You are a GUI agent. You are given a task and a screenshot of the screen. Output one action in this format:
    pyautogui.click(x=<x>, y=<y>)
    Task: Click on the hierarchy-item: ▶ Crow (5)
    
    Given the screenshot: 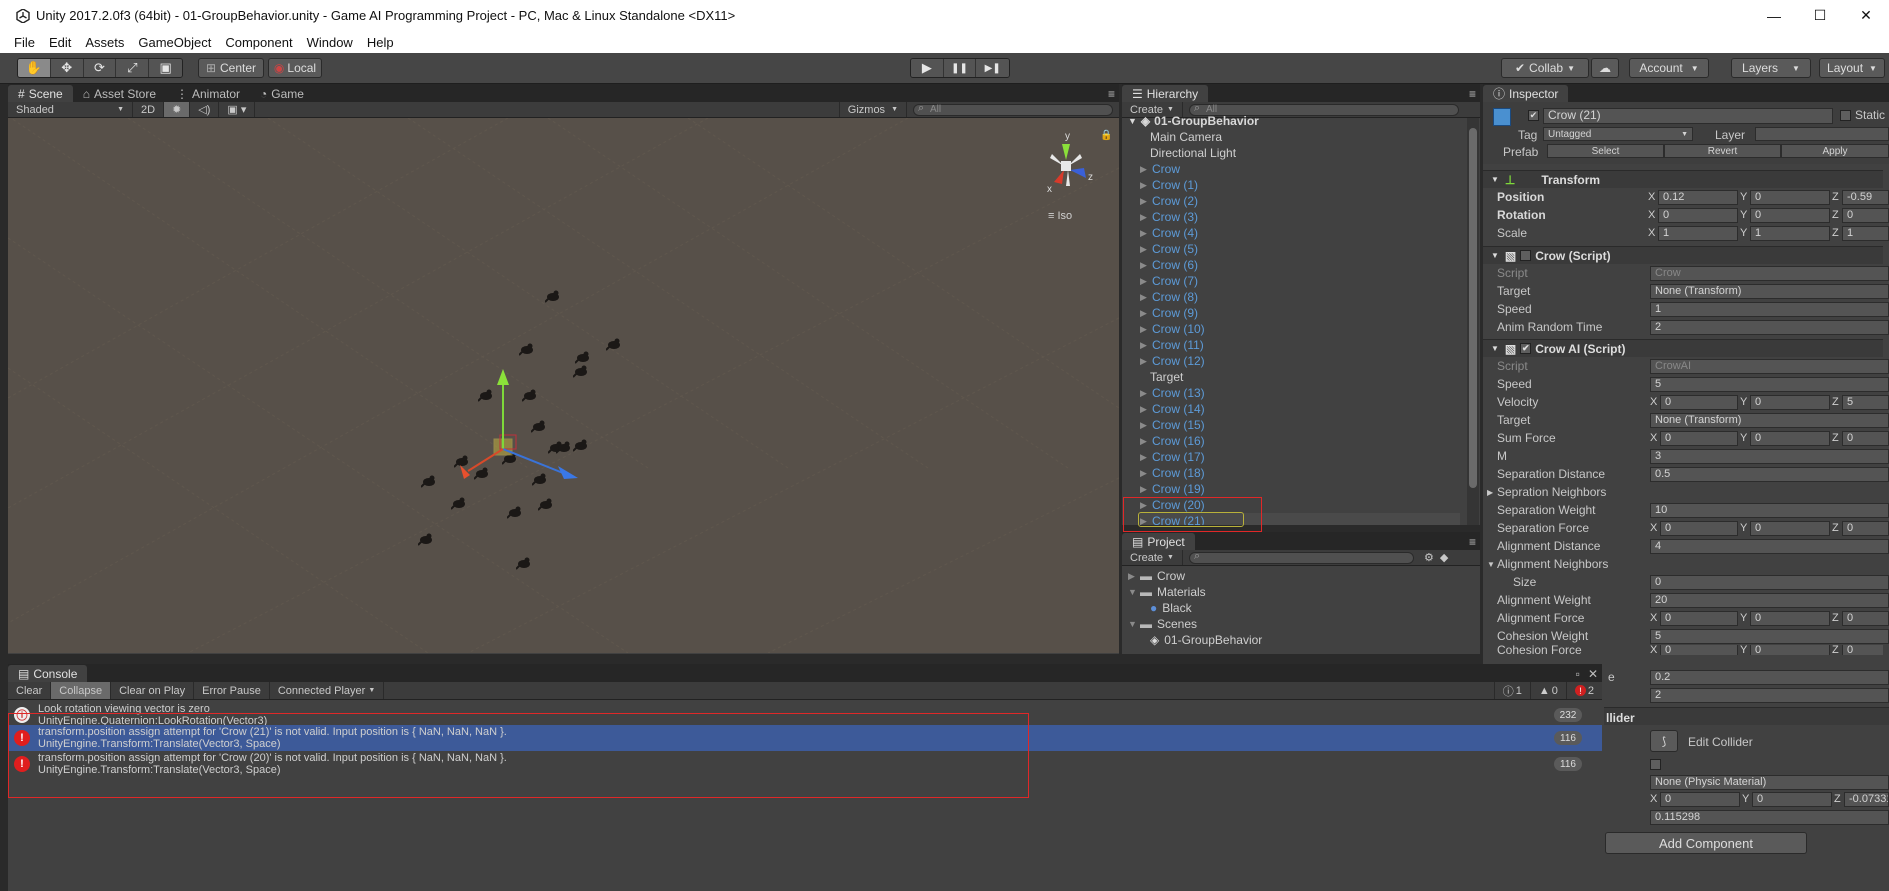 What is the action you would take?
    pyautogui.click(x=1169, y=249)
    